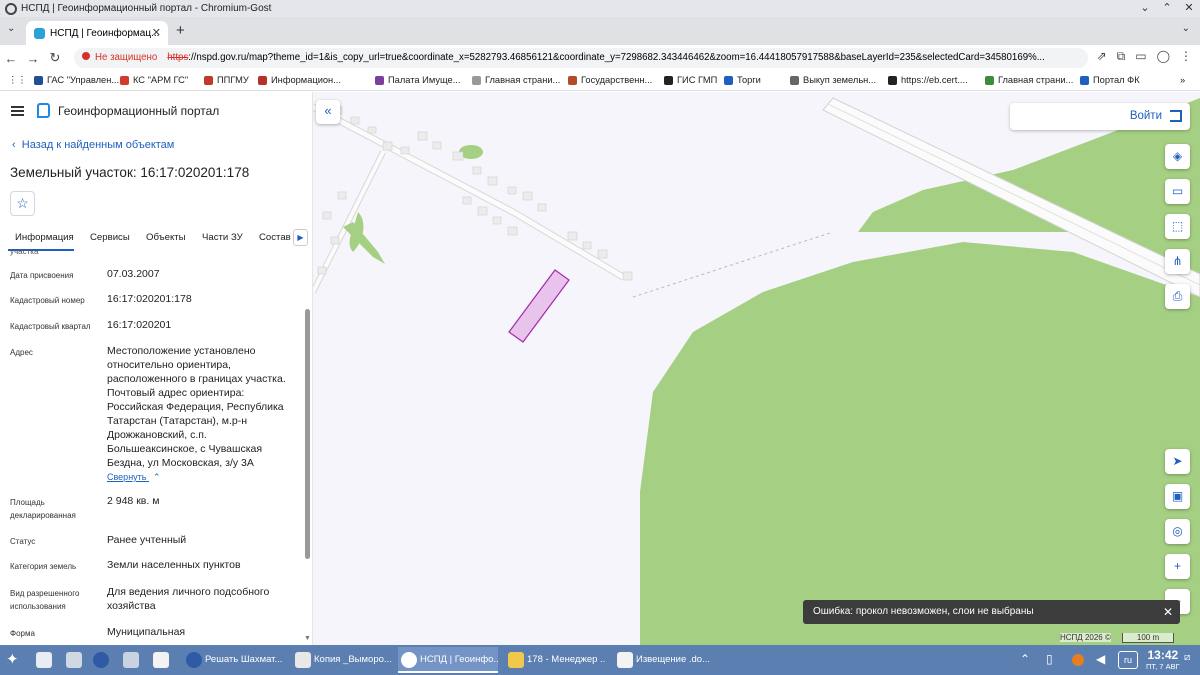 This screenshot has width=1200, height=675. Describe the element at coordinates (222, 237) in the screenshot. I see `tab-parts: Части ЗУ` at that location.